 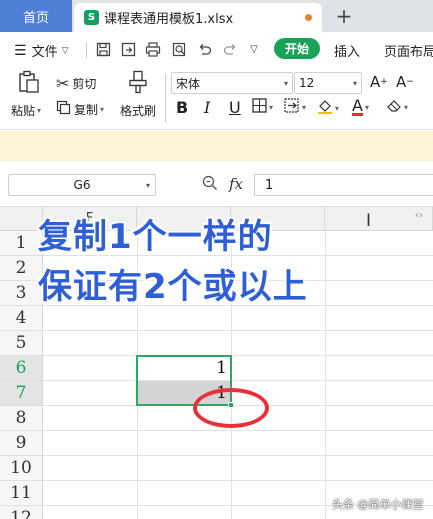 I want to click on clear-button: ▾, so click(x=397, y=107).